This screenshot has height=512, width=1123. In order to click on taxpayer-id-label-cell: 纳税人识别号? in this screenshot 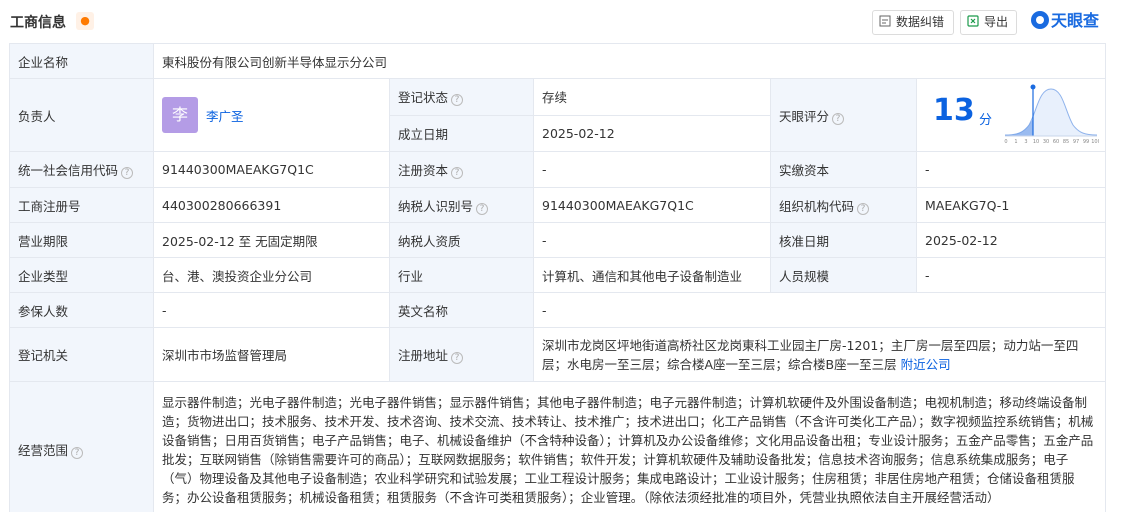, I will do `click(461, 205)`.